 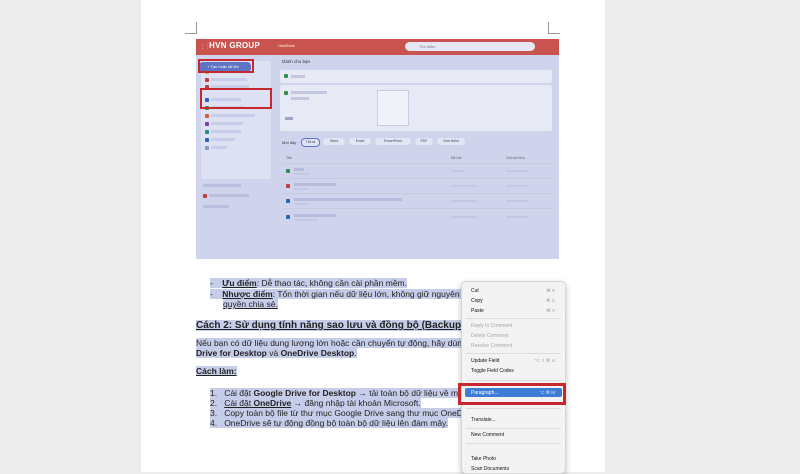 What do you see at coordinates (411, 393) in the screenshot?
I see `step-text: → tải toàn bộ dữ liệu về máy` at bounding box center [411, 393].